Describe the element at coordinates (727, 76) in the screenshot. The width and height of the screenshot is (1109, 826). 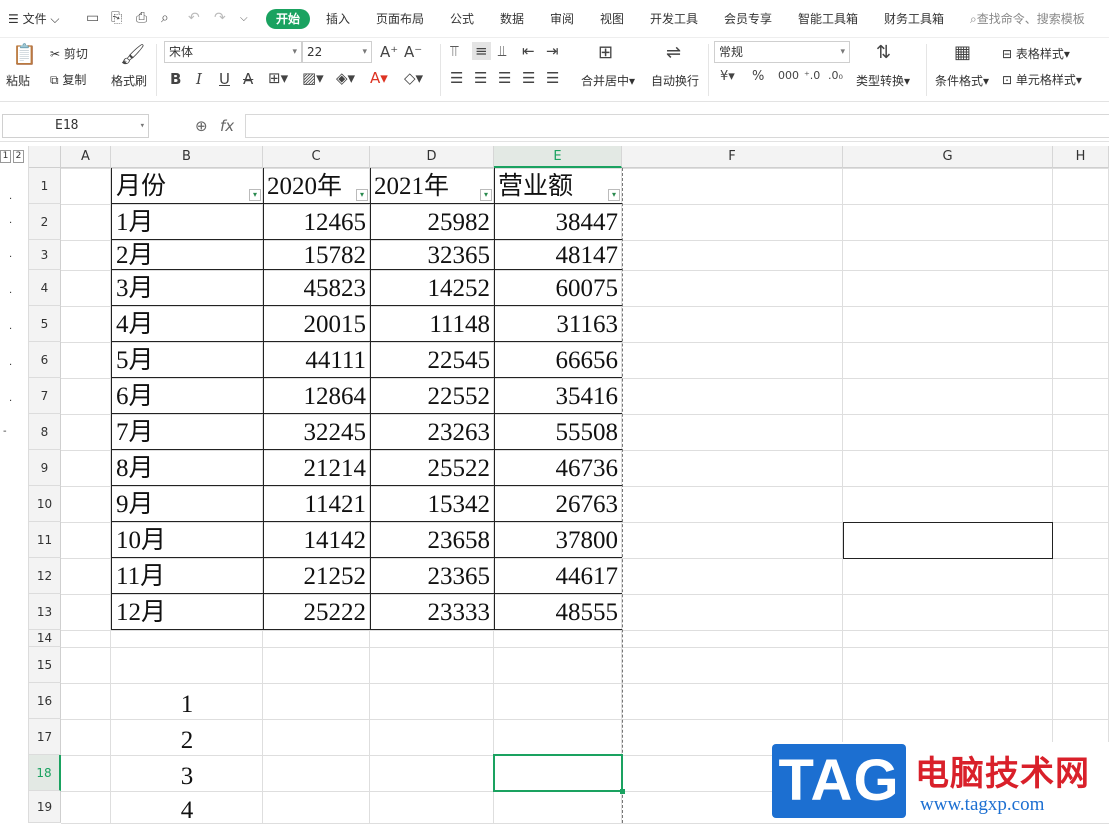
I see `currency-icon: ¥▾` at that location.